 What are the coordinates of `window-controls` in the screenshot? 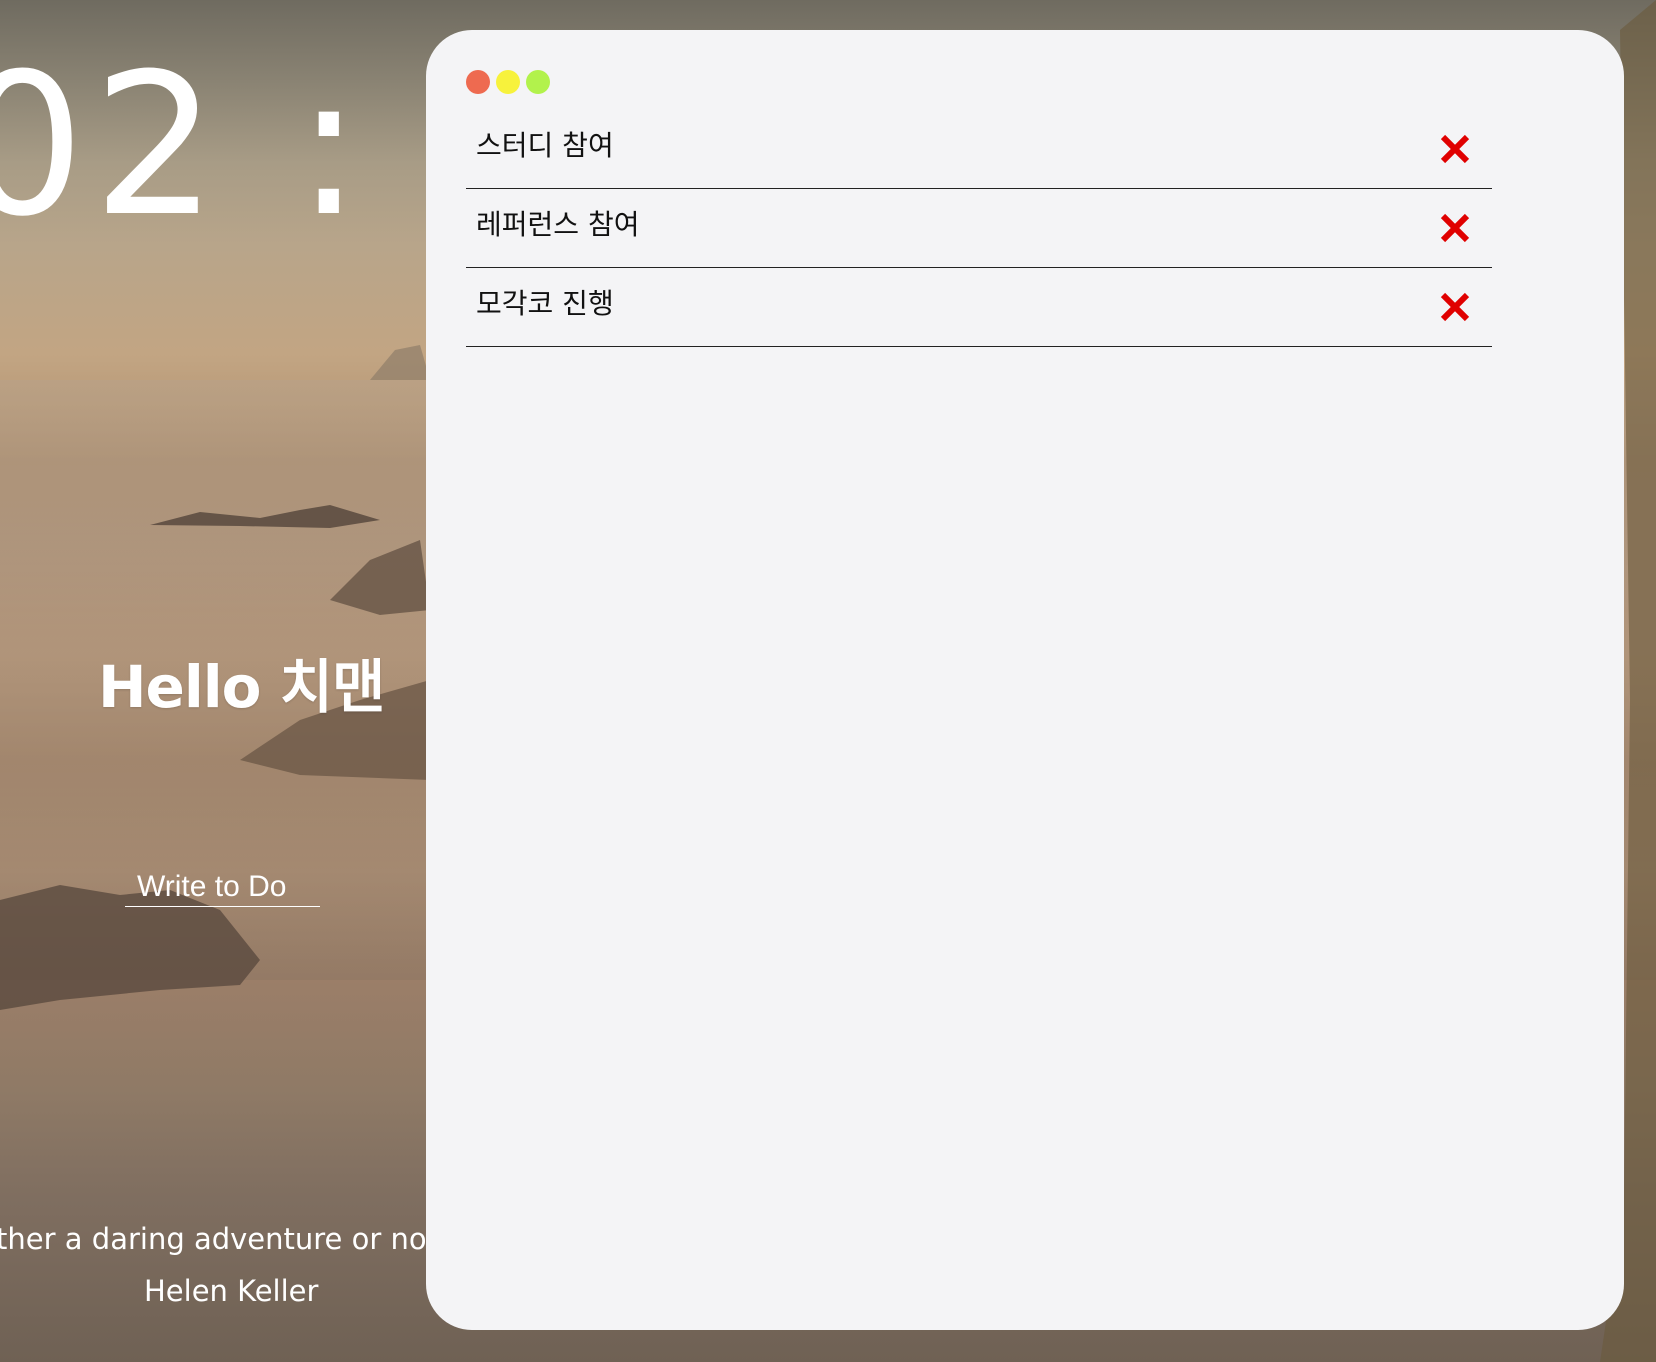 It's located at (508, 82).